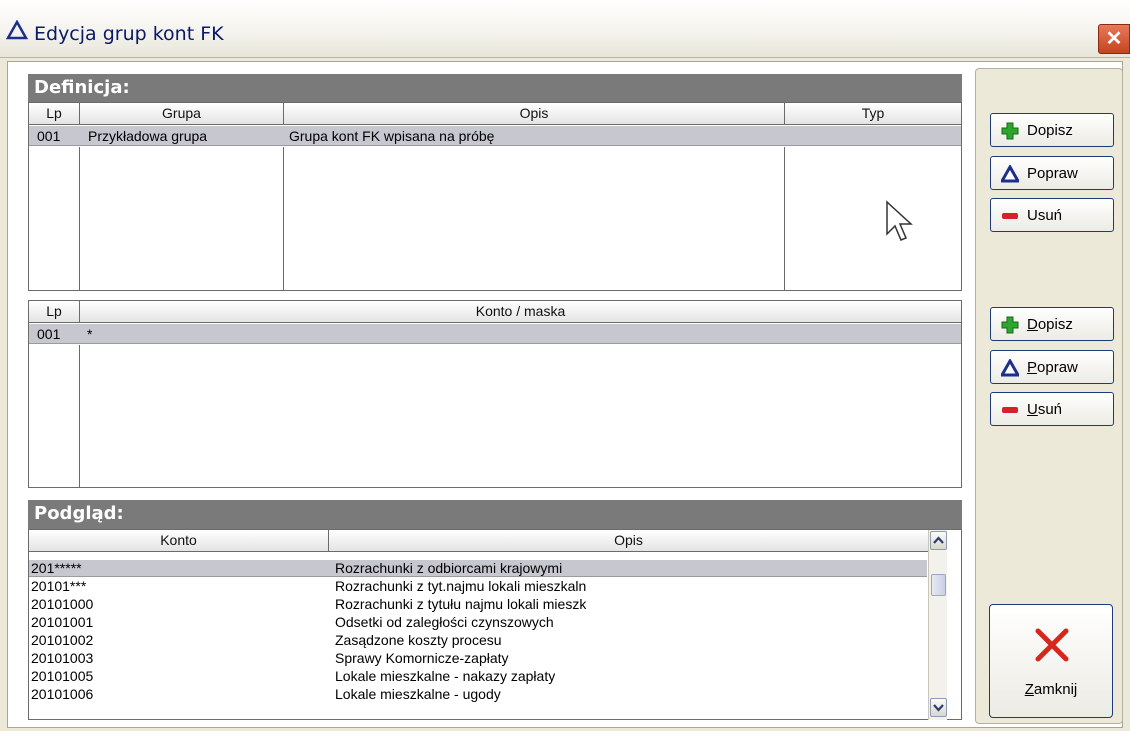  Describe the element at coordinates (62, 676) in the screenshot. I see `konto-cell: 20101005` at that location.